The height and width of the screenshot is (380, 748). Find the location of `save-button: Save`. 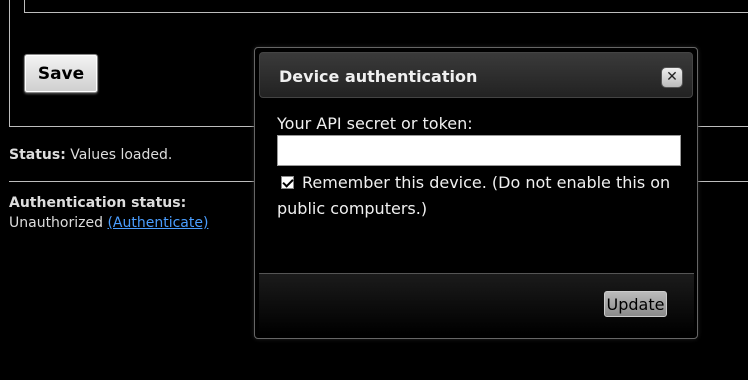

save-button: Save is located at coordinates (61, 73).